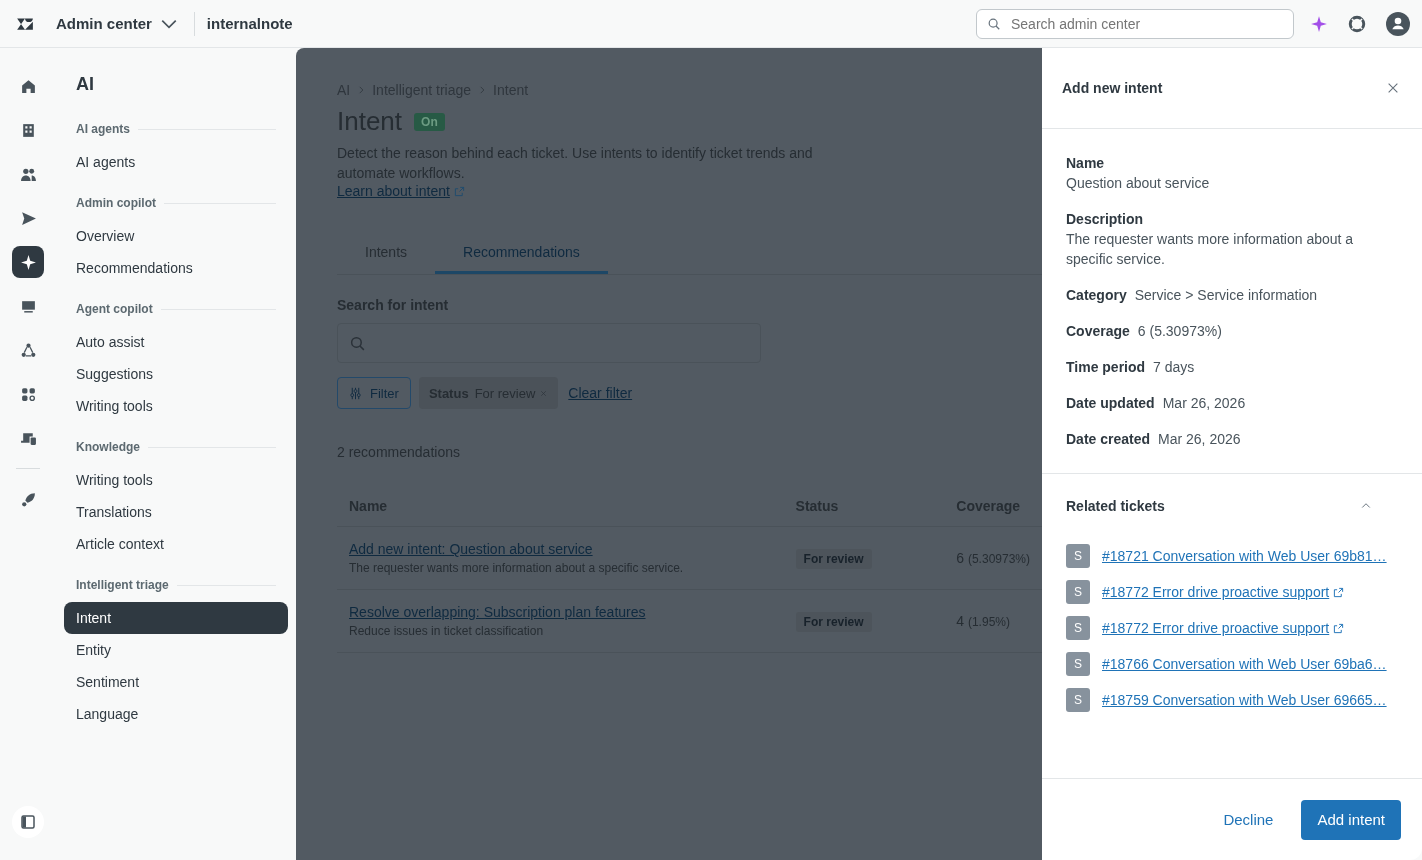  Describe the element at coordinates (176, 342) in the screenshot. I see `nav-item: Auto assist` at that location.